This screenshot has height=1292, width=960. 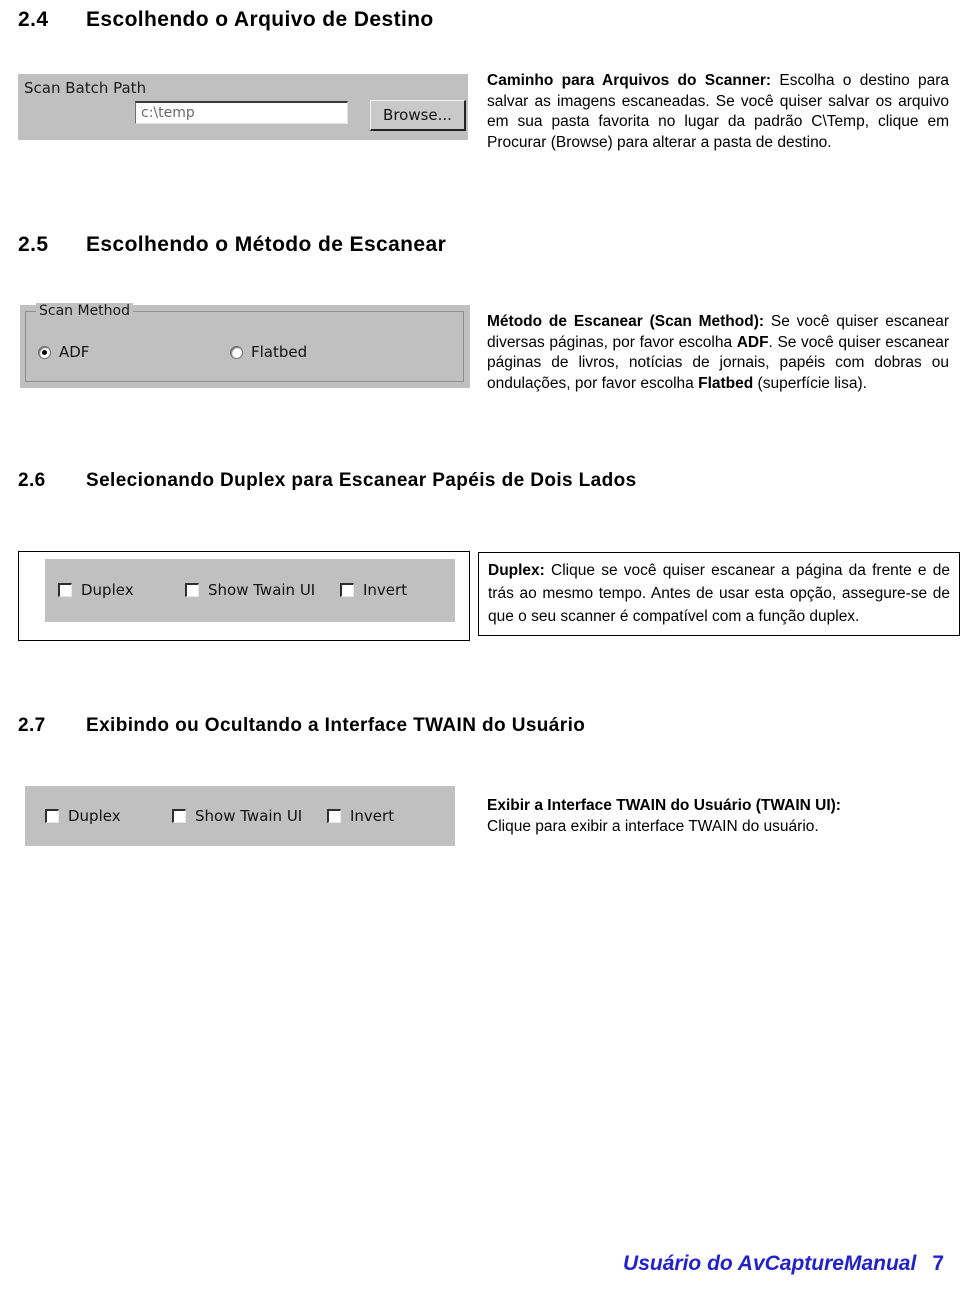 I want to click on checkbox-option-show-twain-ui-2: Show Twain UI, so click(x=237, y=816).